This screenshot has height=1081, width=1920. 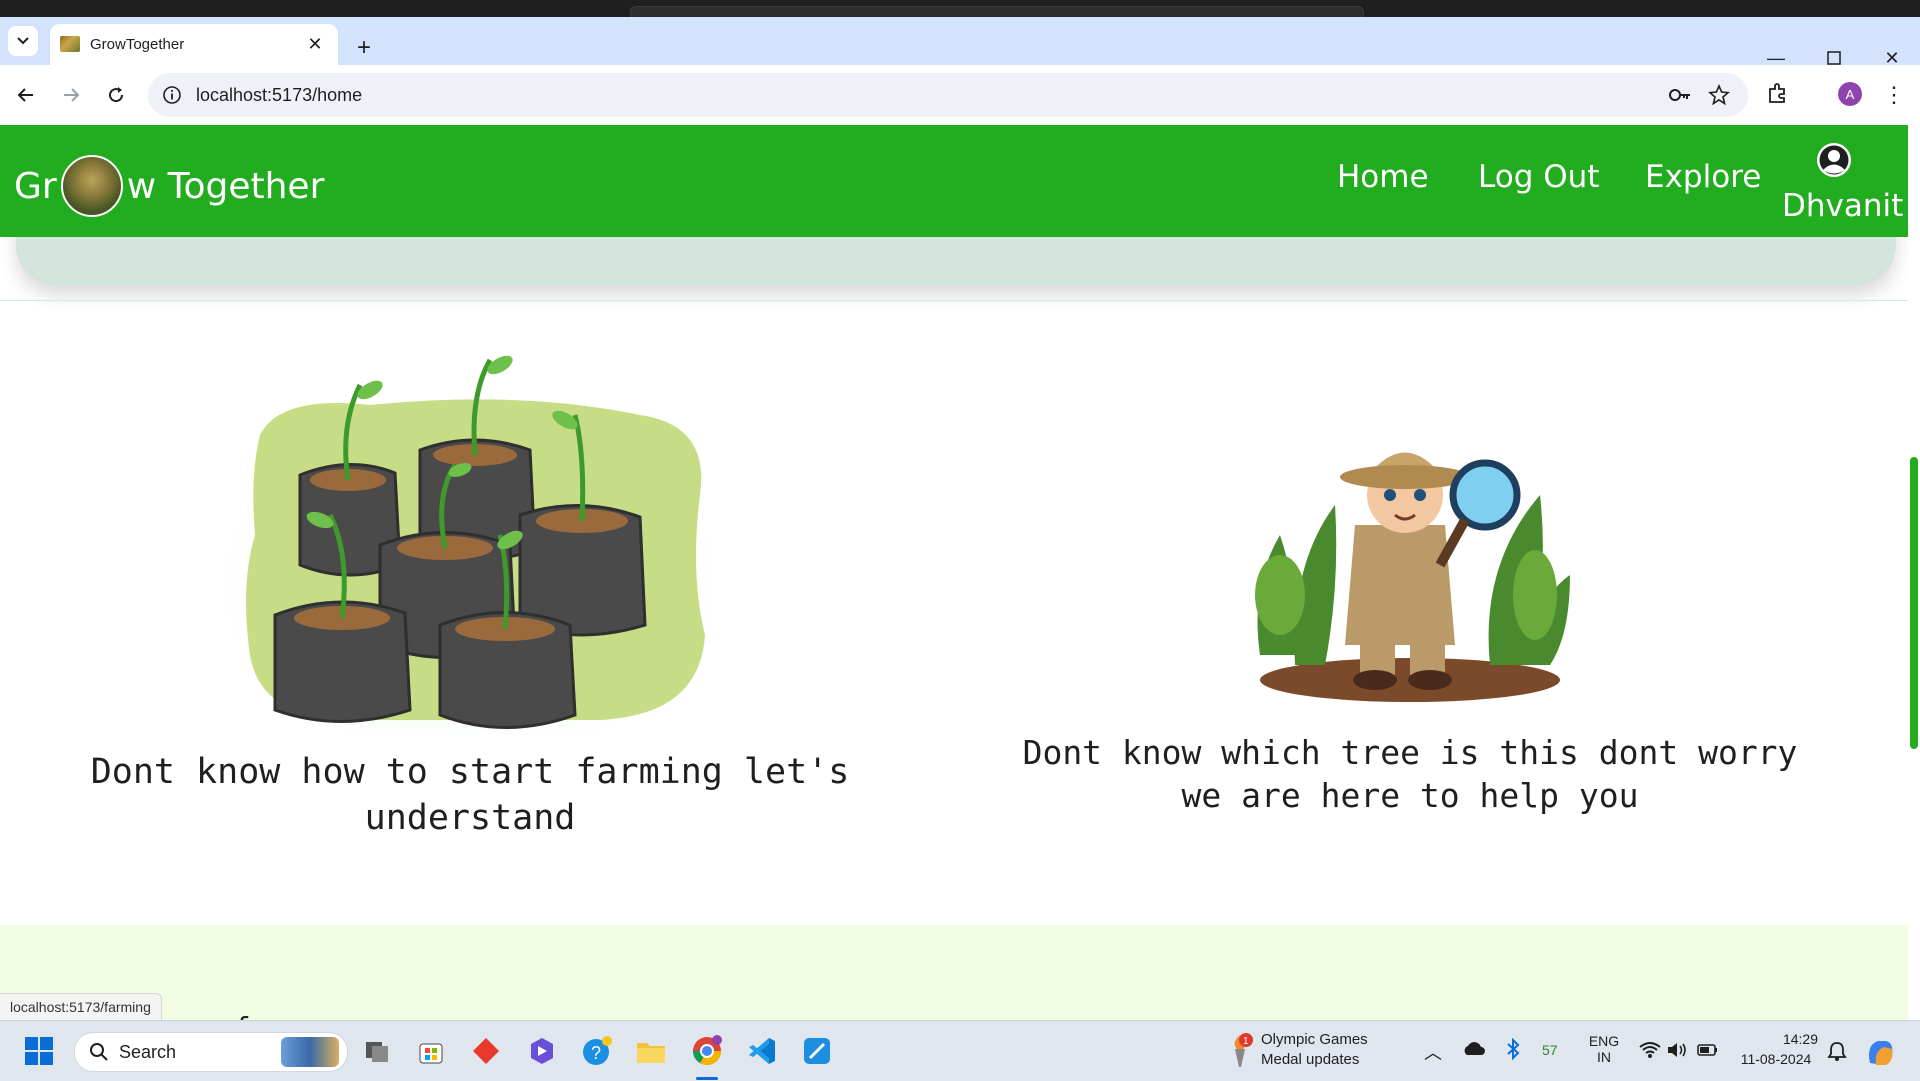 I want to click on browser-tab: GrowTogether ✕, so click(x=194, y=44).